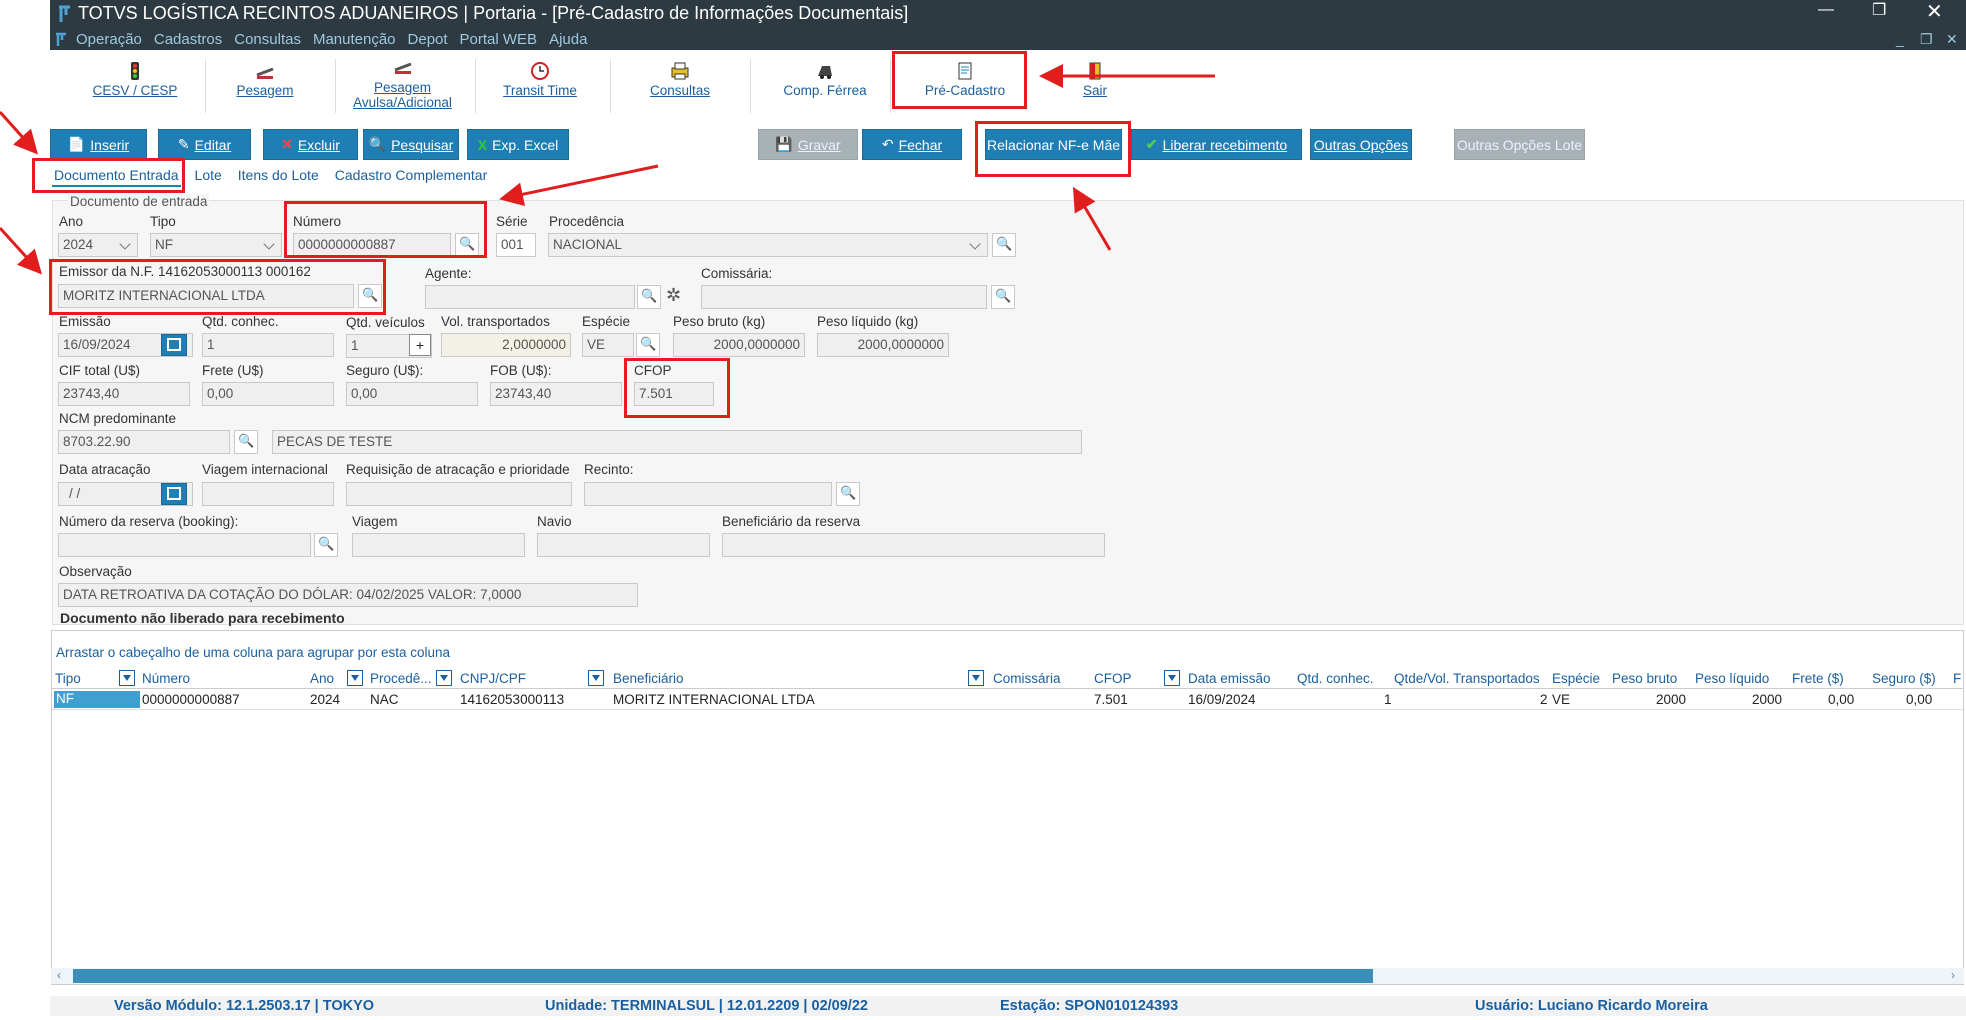 This screenshot has width=1966, height=1020. What do you see at coordinates (1818, 678) in the screenshot?
I see `col-frete: Frete ($)` at bounding box center [1818, 678].